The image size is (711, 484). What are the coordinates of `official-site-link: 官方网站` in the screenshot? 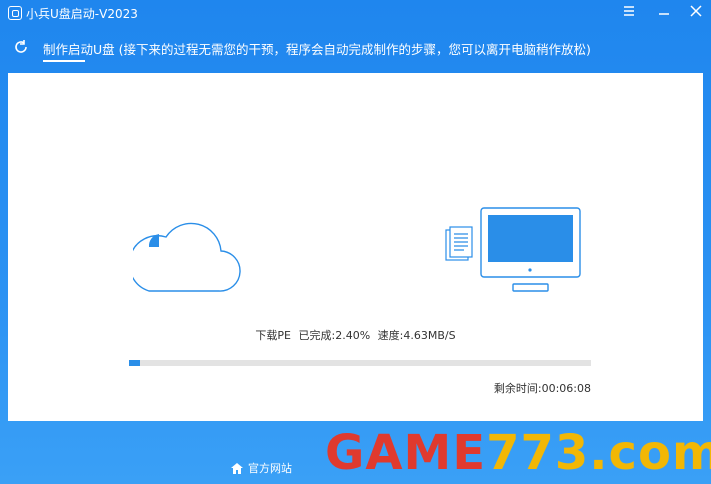 It's located at (261, 468).